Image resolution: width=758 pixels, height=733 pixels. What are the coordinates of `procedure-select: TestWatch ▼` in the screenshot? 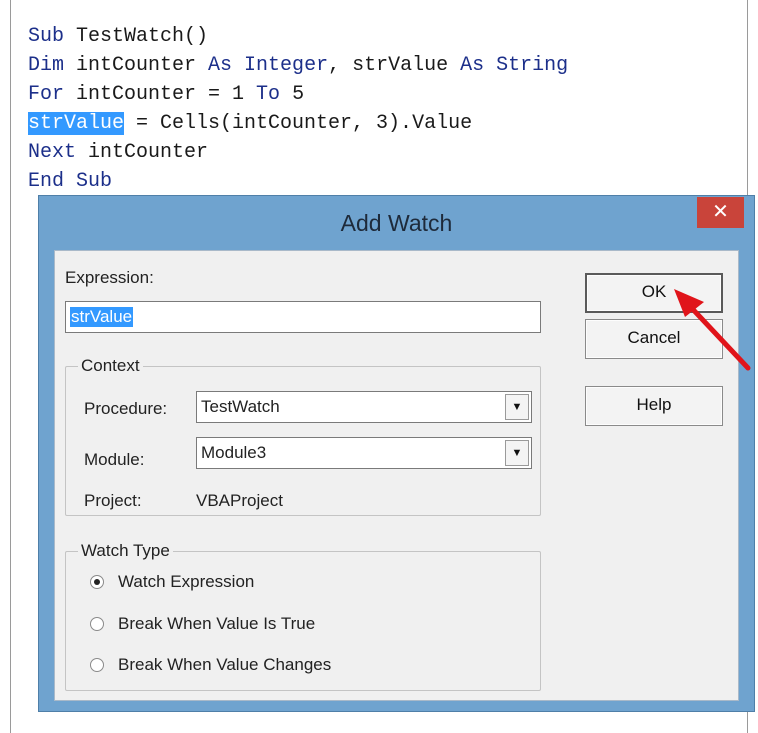 It's located at (364, 407).